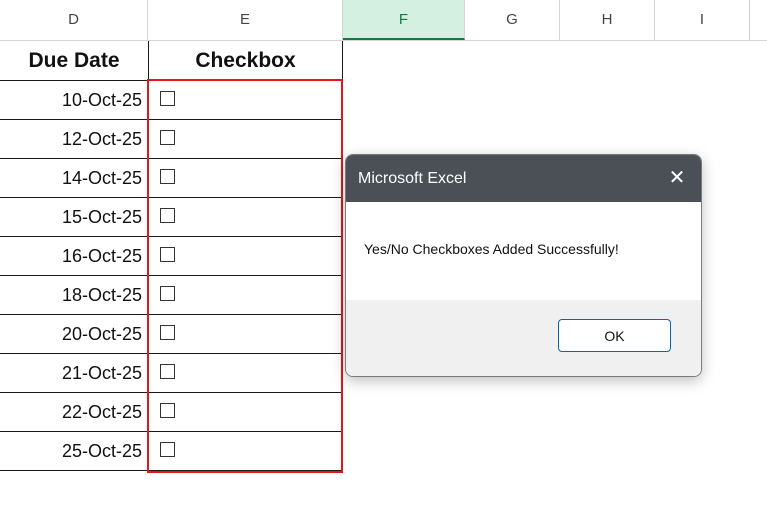  What do you see at coordinates (74, 61) in the screenshot?
I see `cell-due-date-header: Due Date` at bounding box center [74, 61].